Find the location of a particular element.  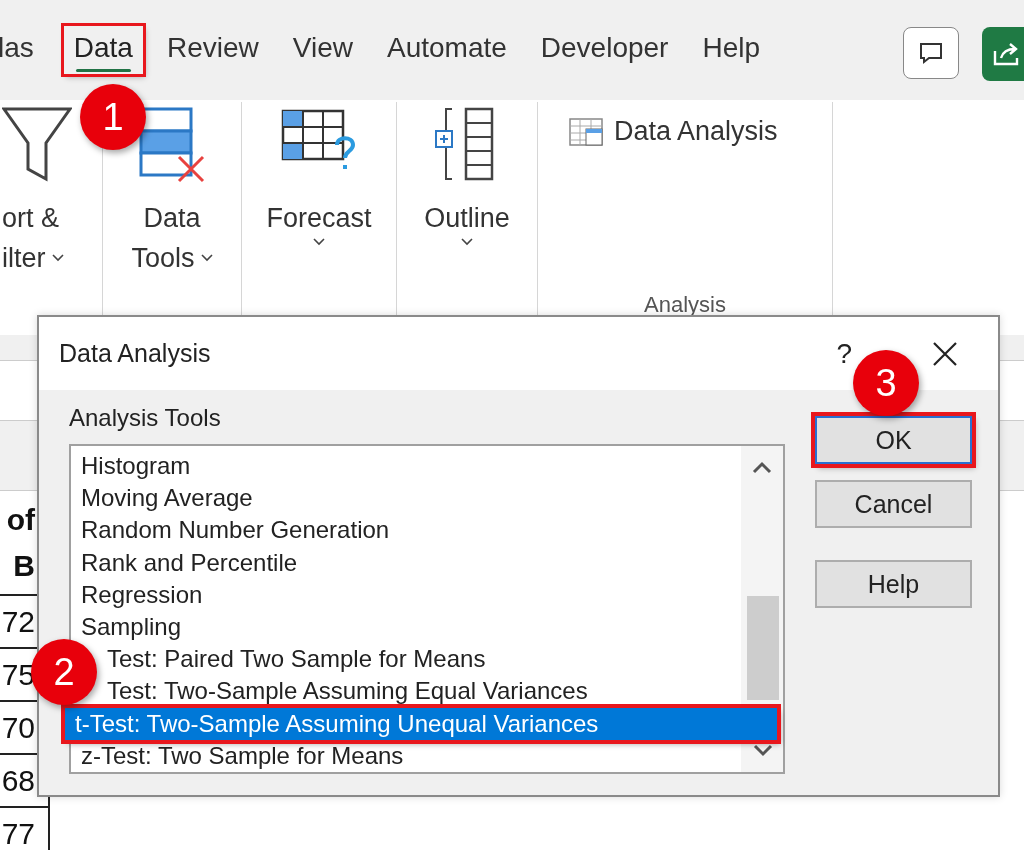

ribbon-tab: Developer is located at coordinates (604, 50).